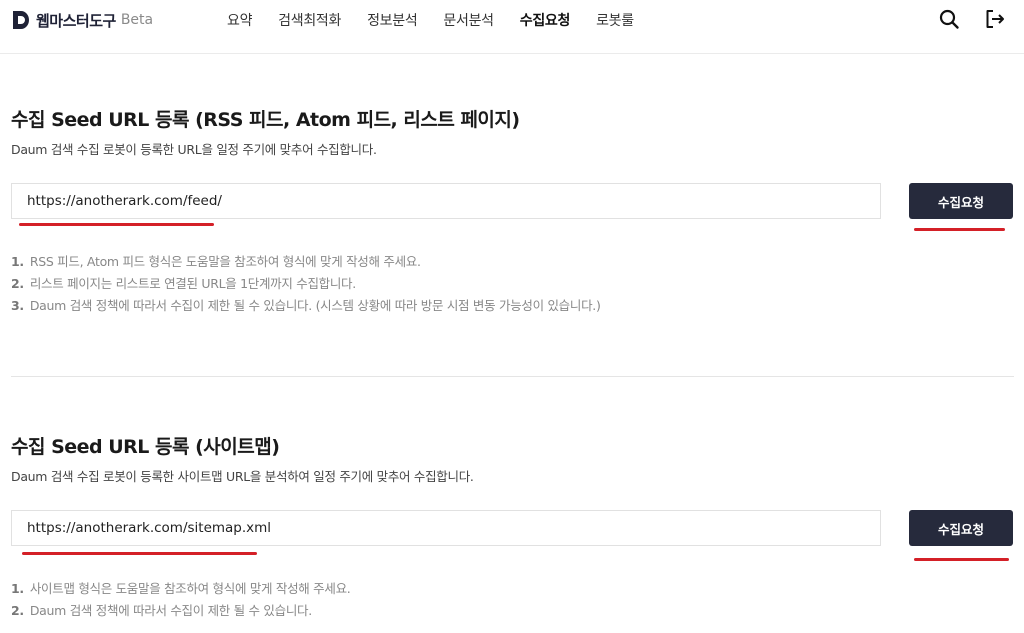 The image size is (1024, 633). Describe the element at coordinates (76, 20) in the screenshot. I see `logo-text: 웹마스터도구` at that location.